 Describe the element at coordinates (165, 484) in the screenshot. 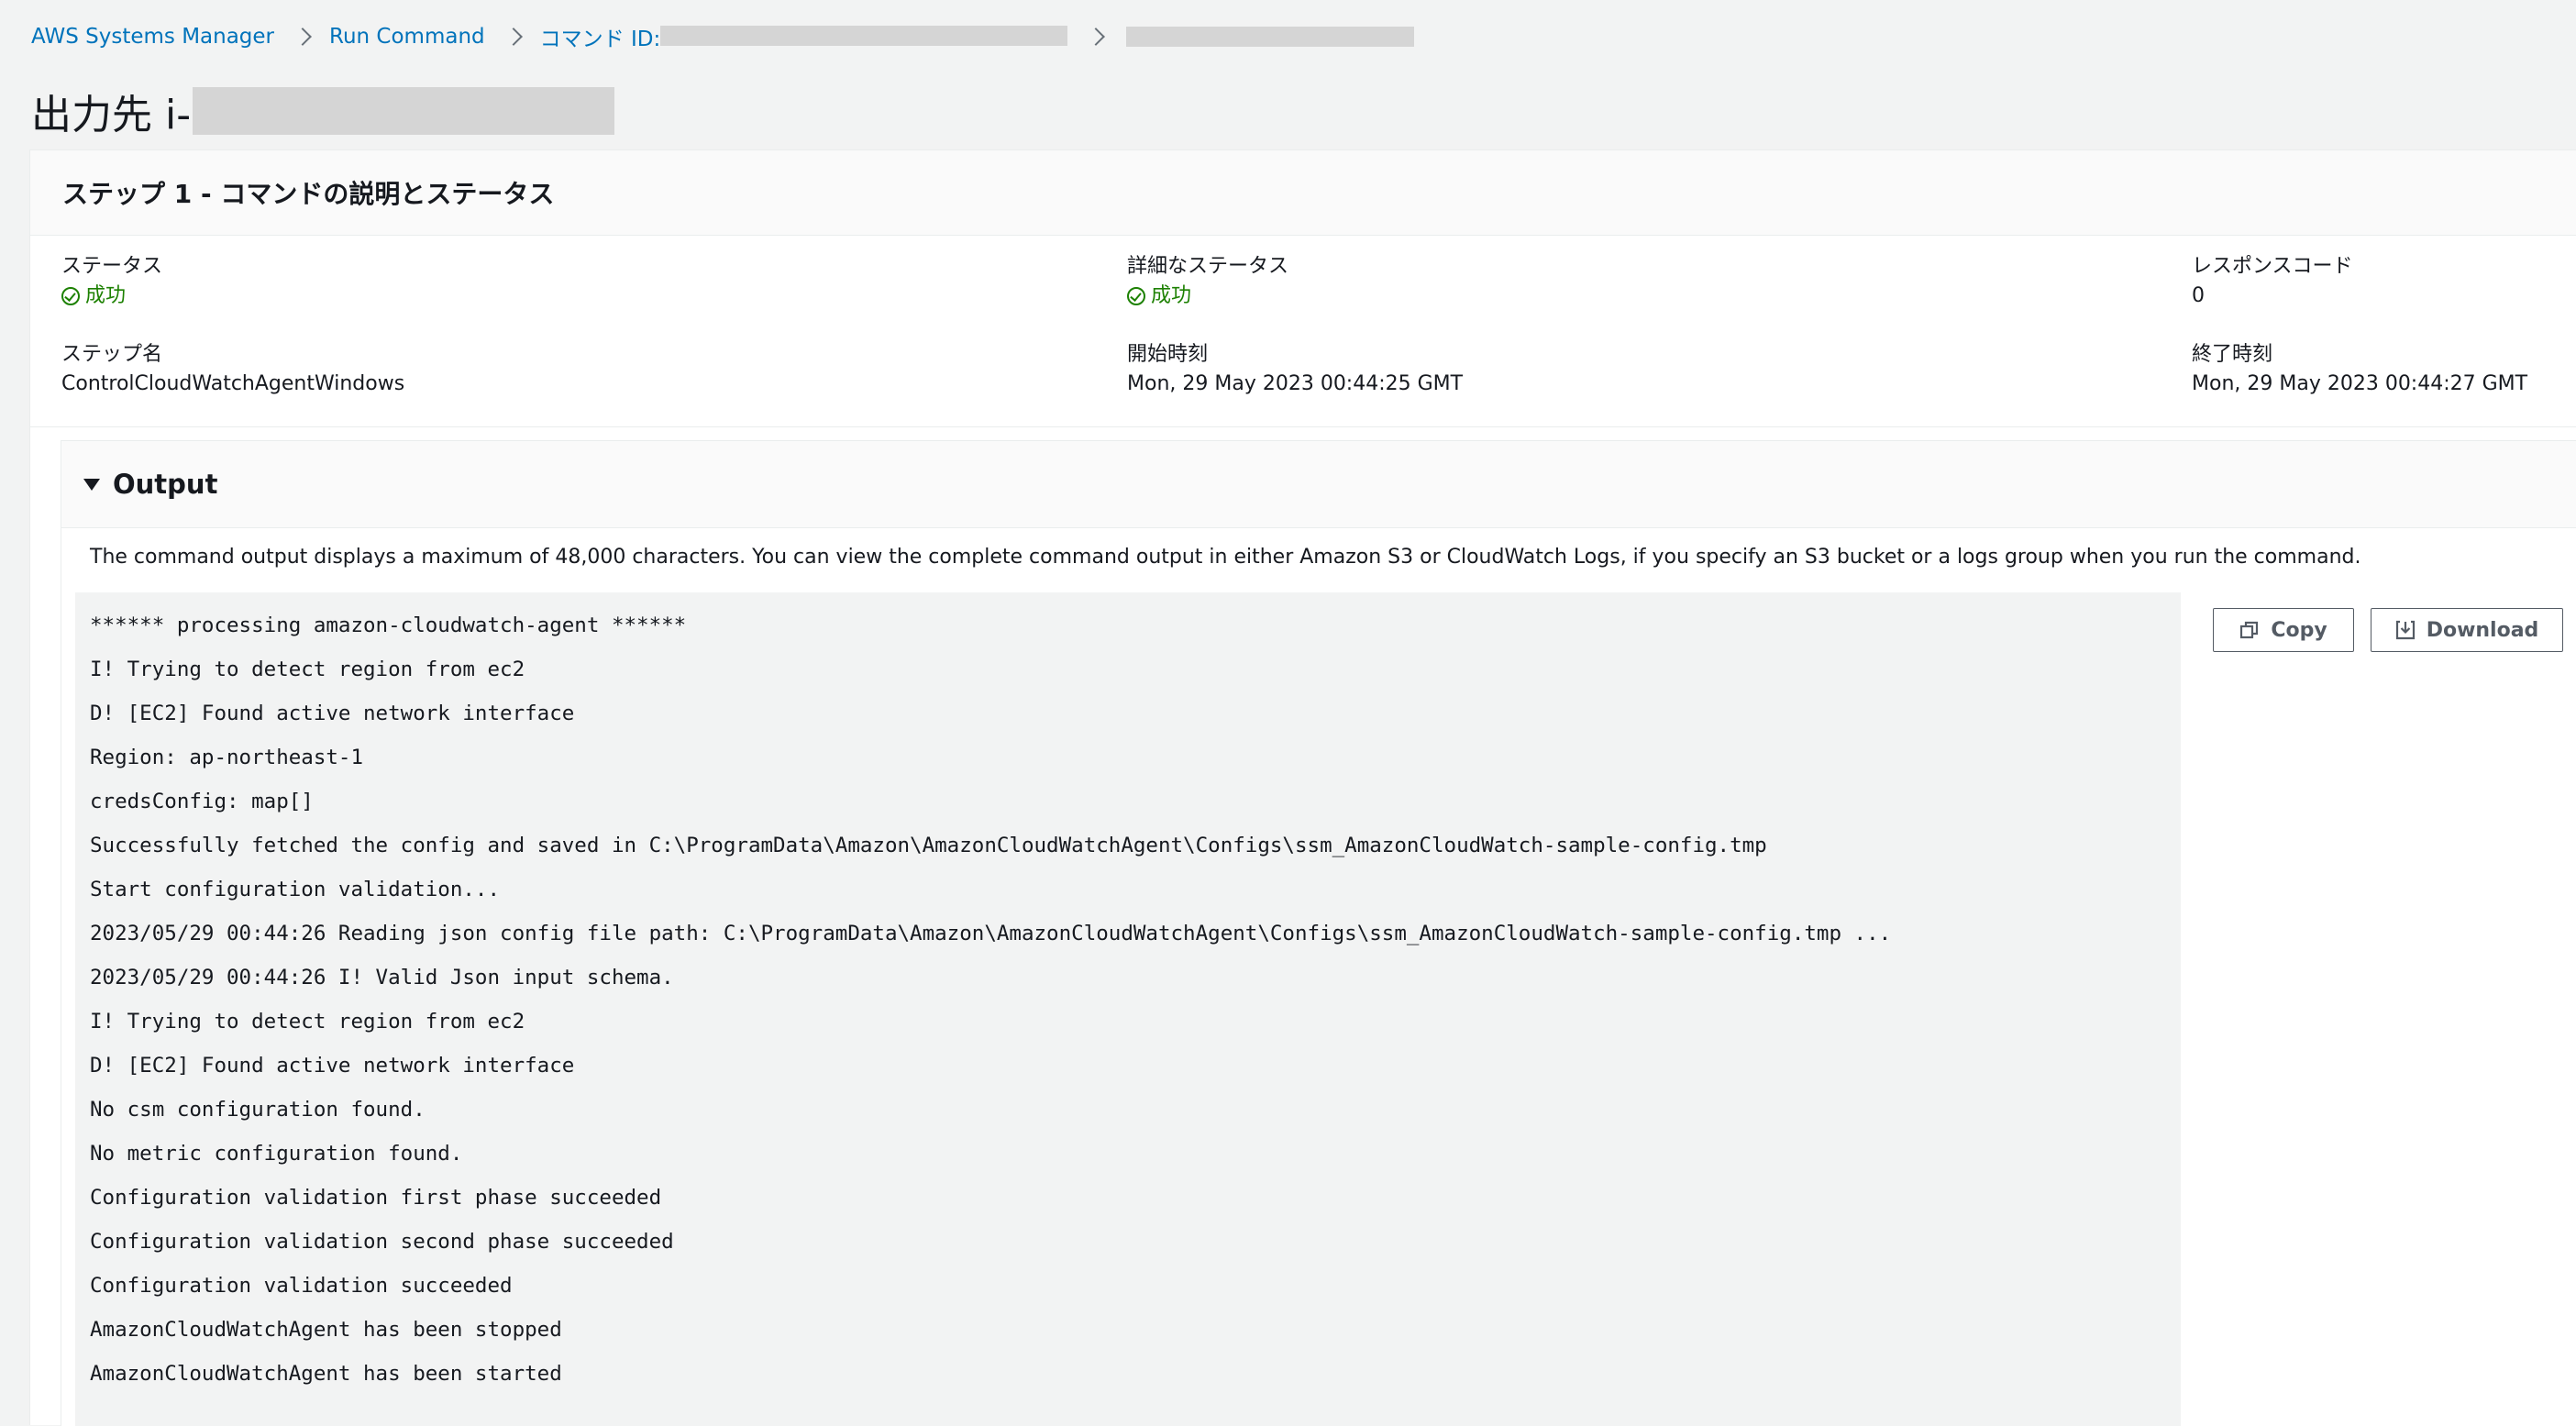

I see `output-title: Output` at that location.